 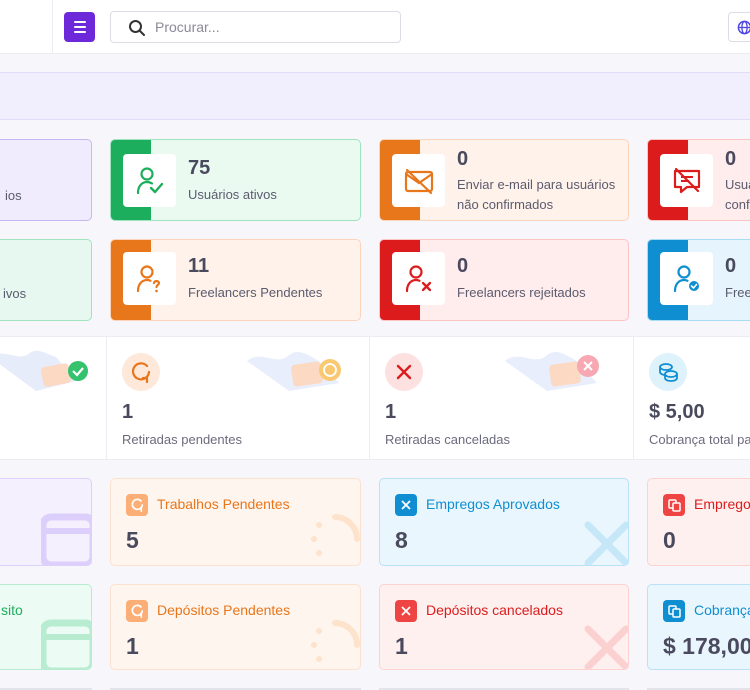 What do you see at coordinates (199, 266) in the screenshot?
I see `stat-value: 11` at bounding box center [199, 266].